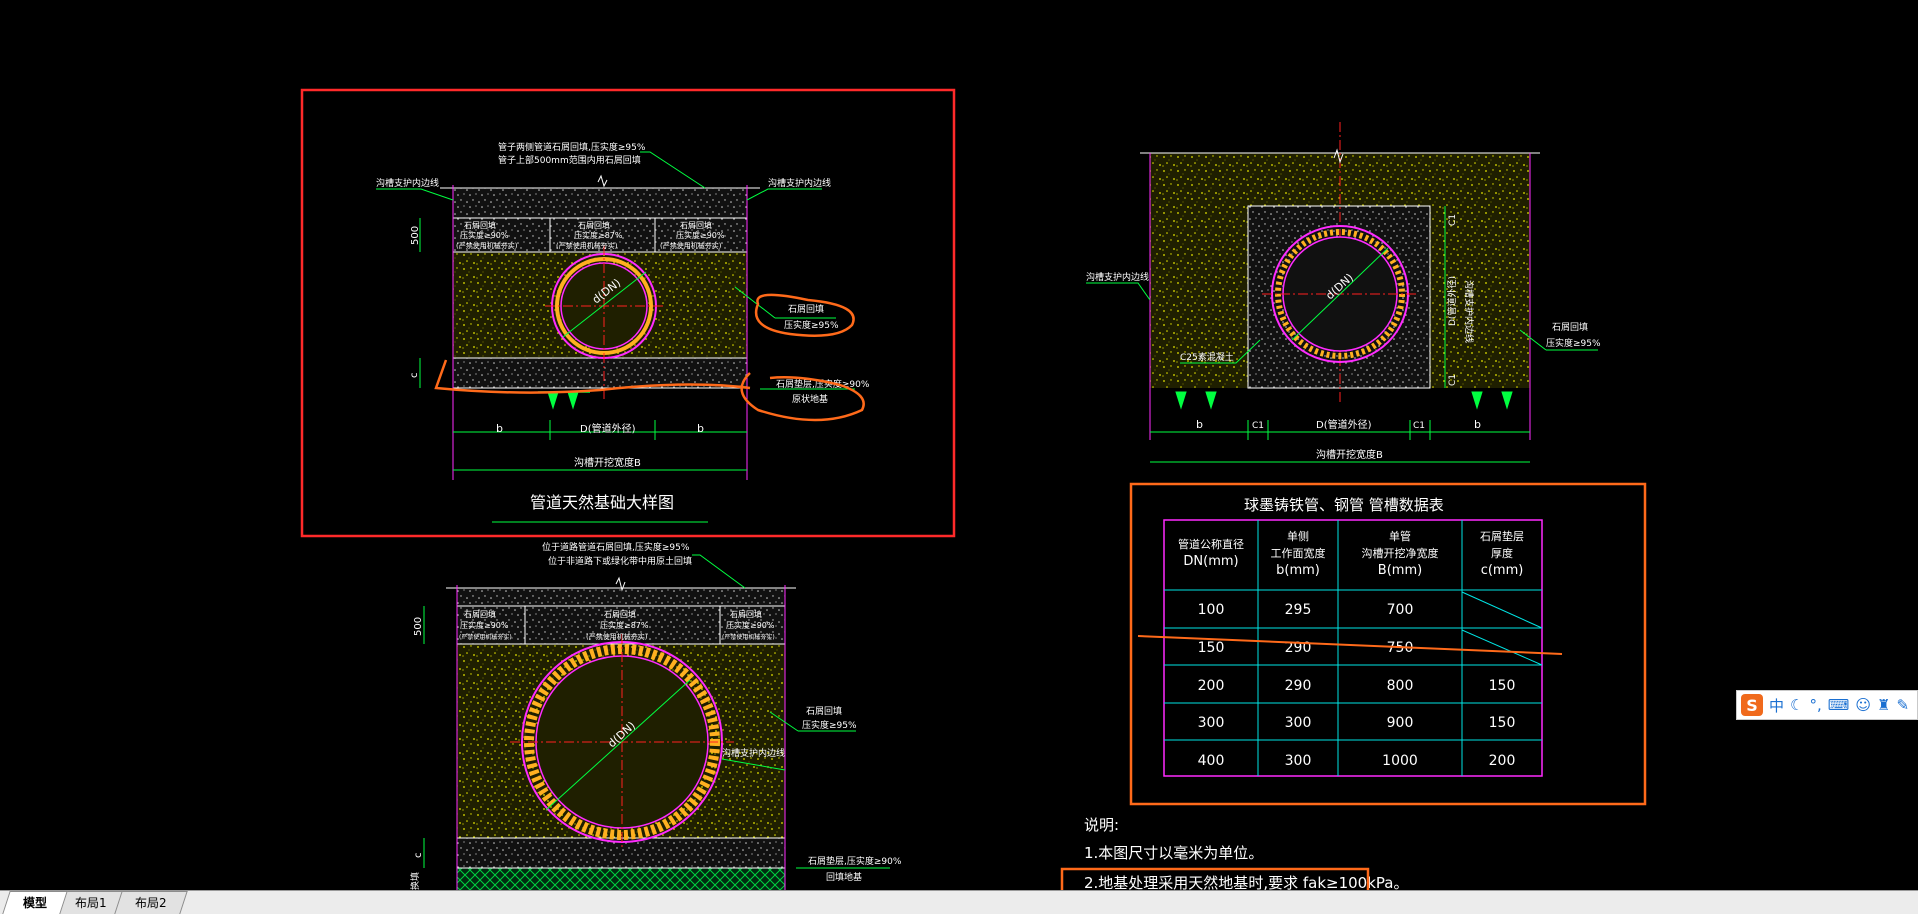 The width and height of the screenshot is (1918, 914). What do you see at coordinates (150, 902) in the screenshot?
I see `tab-layout-2: 布局2` at bounding box center [150, 902].